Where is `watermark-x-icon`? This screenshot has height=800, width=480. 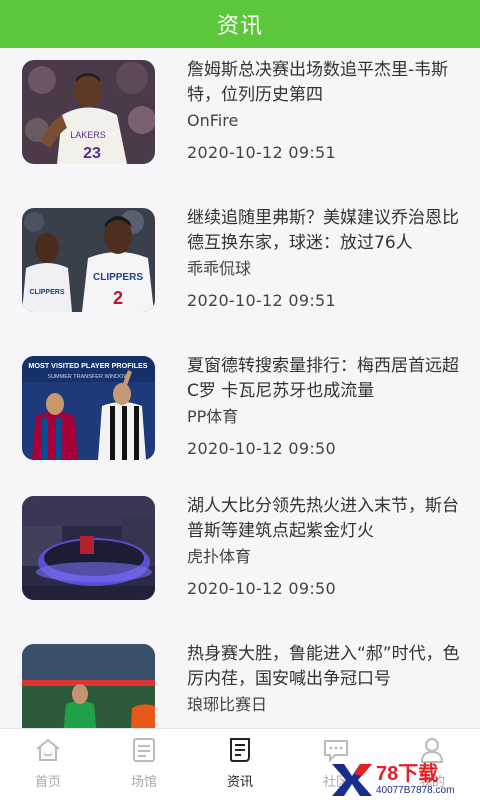
watermark-x-icon is located at coordinates (352, 780).